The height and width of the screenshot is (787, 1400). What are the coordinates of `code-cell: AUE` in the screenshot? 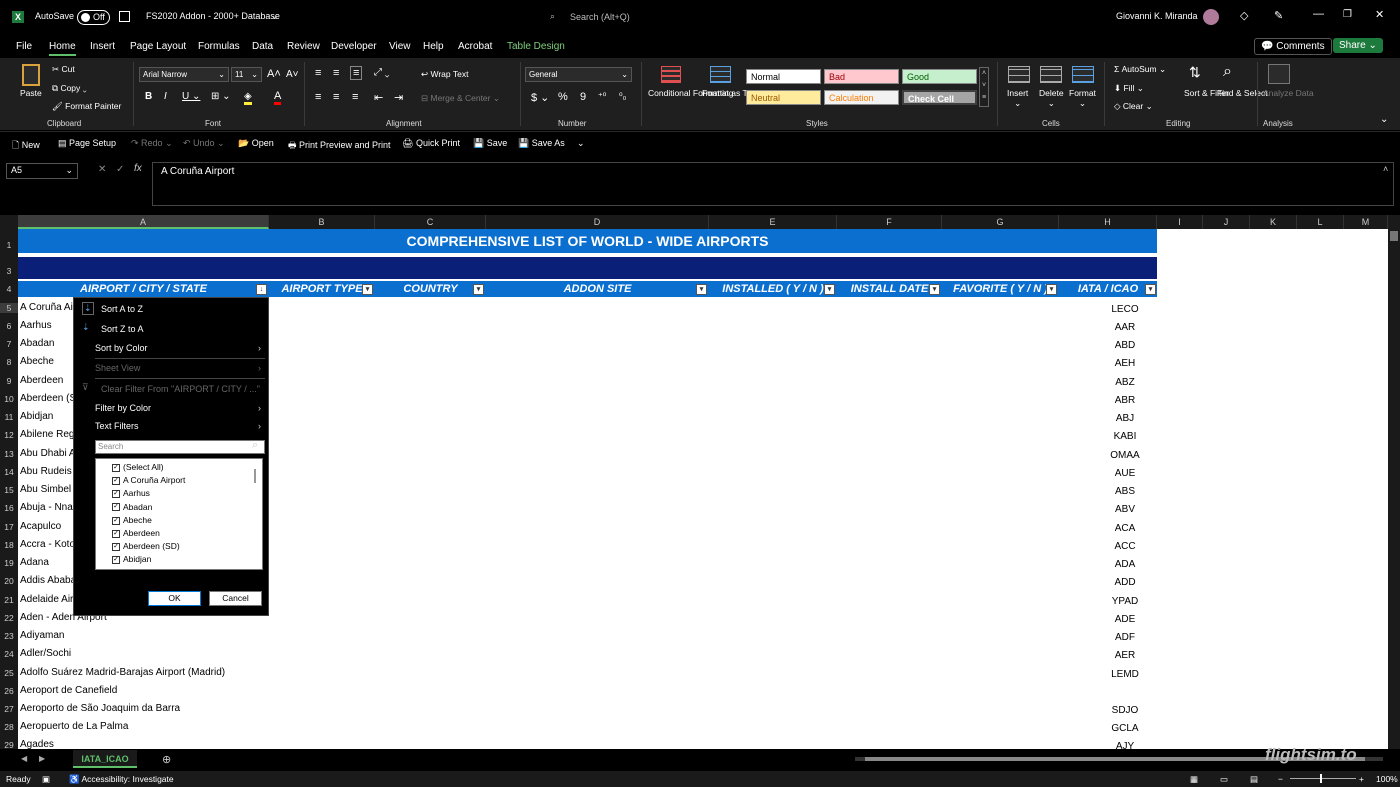 It's located at (1125, 473).